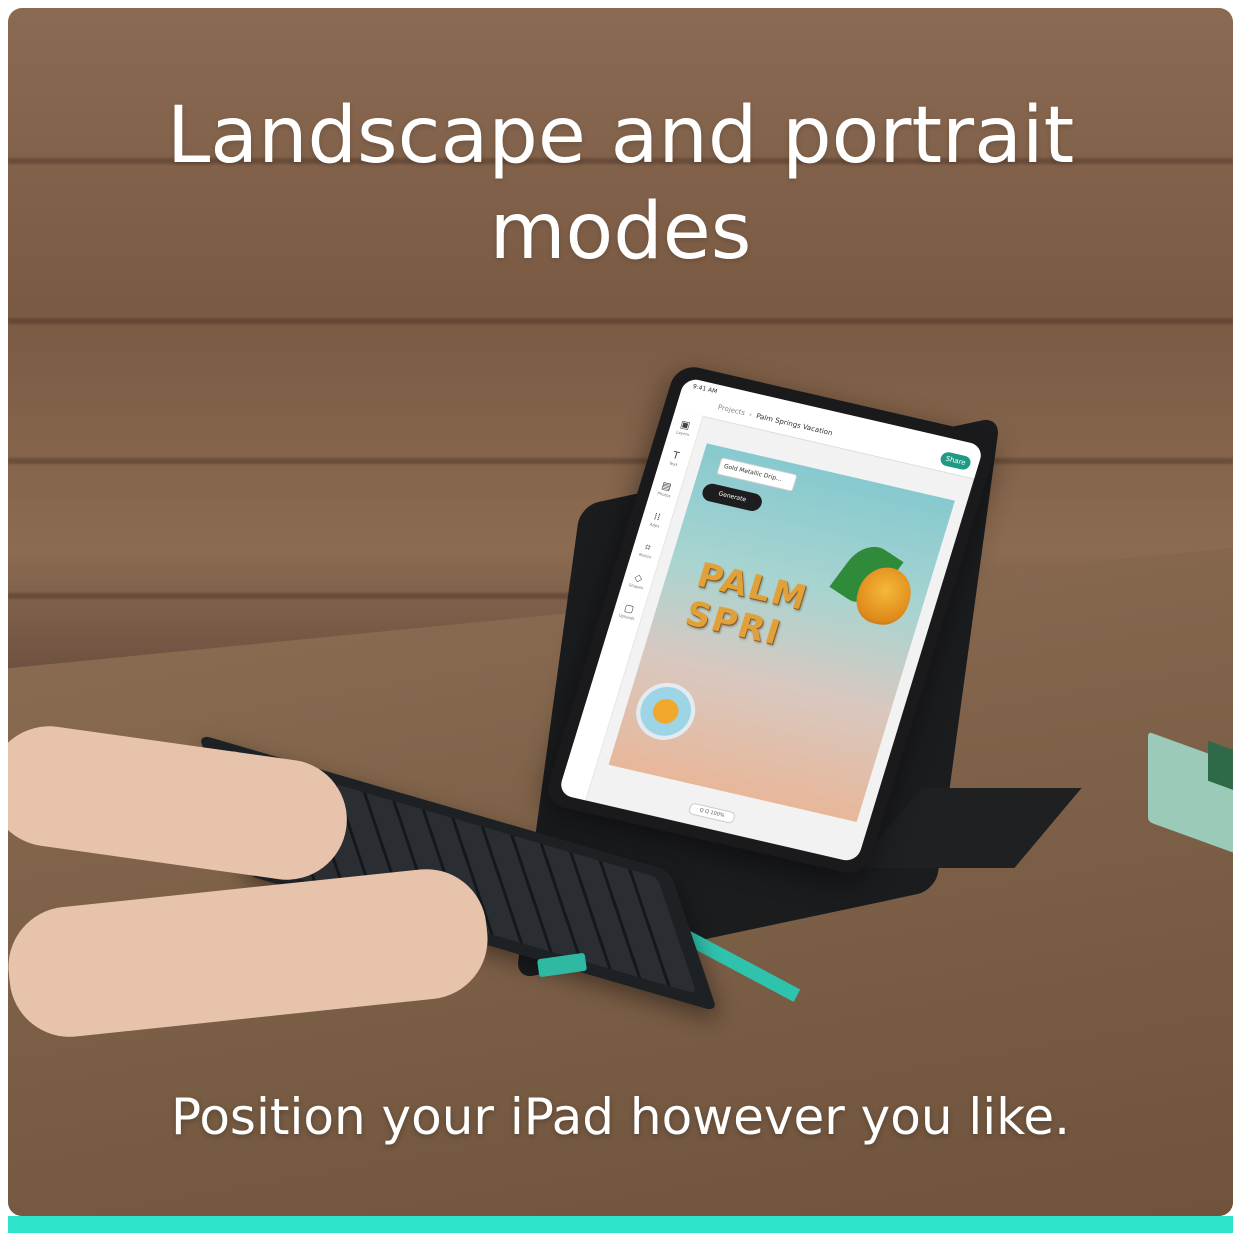 The image size is (1241, 1233). I want to click on sidebar-item-text: T Text, so click(675, 459).